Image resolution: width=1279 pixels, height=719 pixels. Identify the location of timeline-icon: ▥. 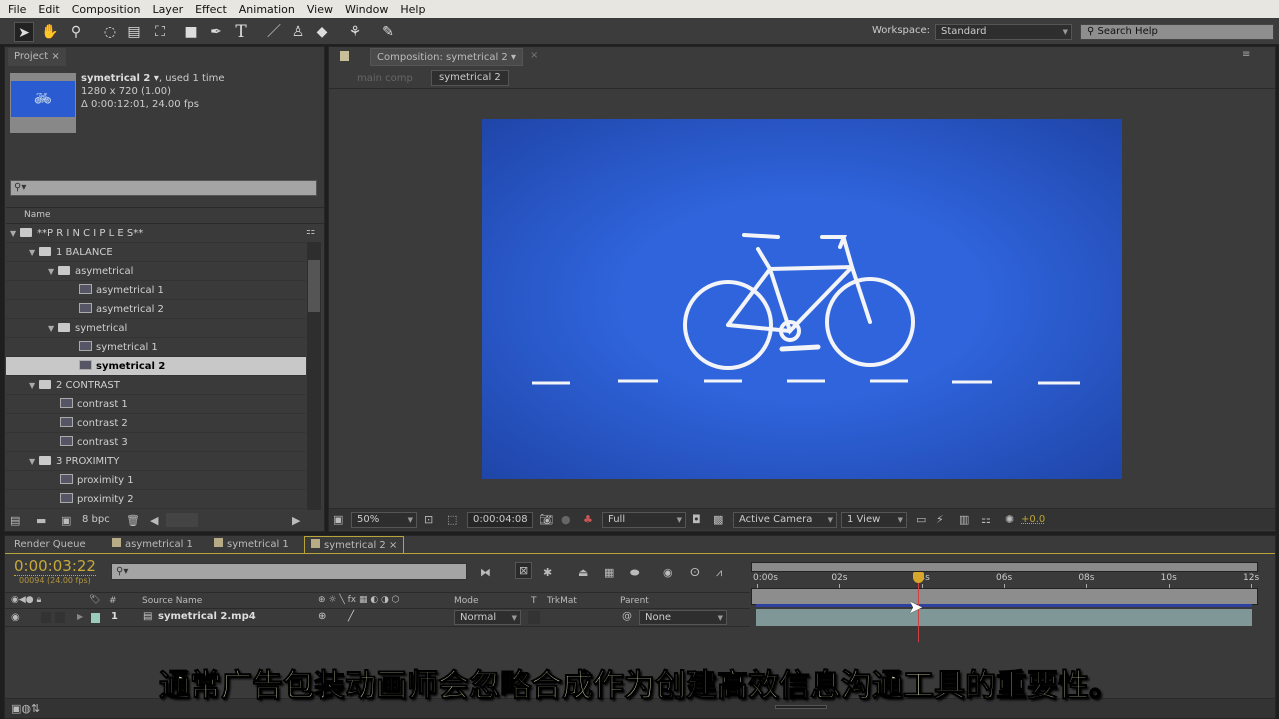
(964, 519).